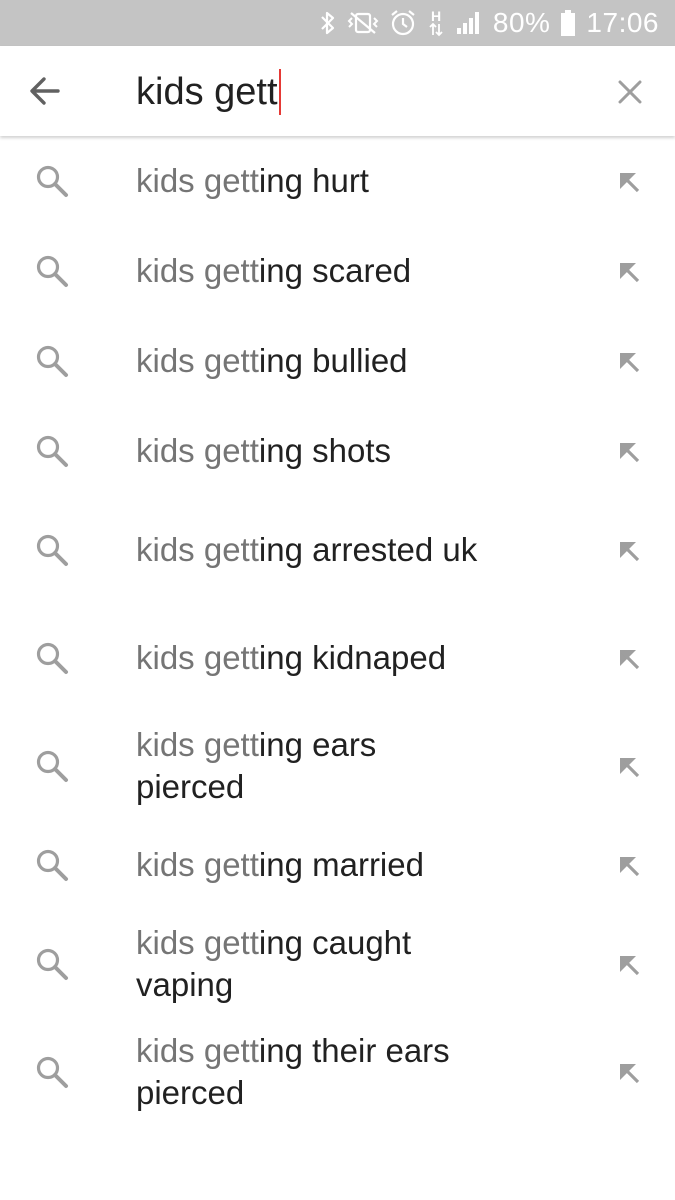 Image resolution: width=675 pixels, height=1200 pixels. Describe the element at coordinates (311, 964) in the screenshot. I see `suggestion-label: kids getting caught vaping` at that location.